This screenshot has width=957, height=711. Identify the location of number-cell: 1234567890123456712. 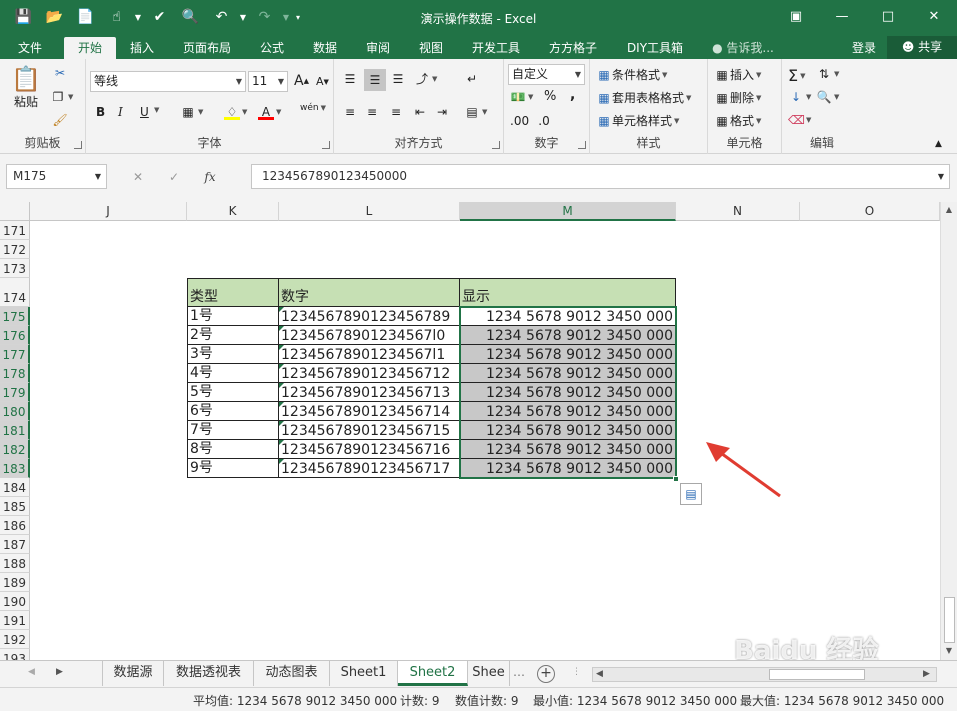
(369, 373).